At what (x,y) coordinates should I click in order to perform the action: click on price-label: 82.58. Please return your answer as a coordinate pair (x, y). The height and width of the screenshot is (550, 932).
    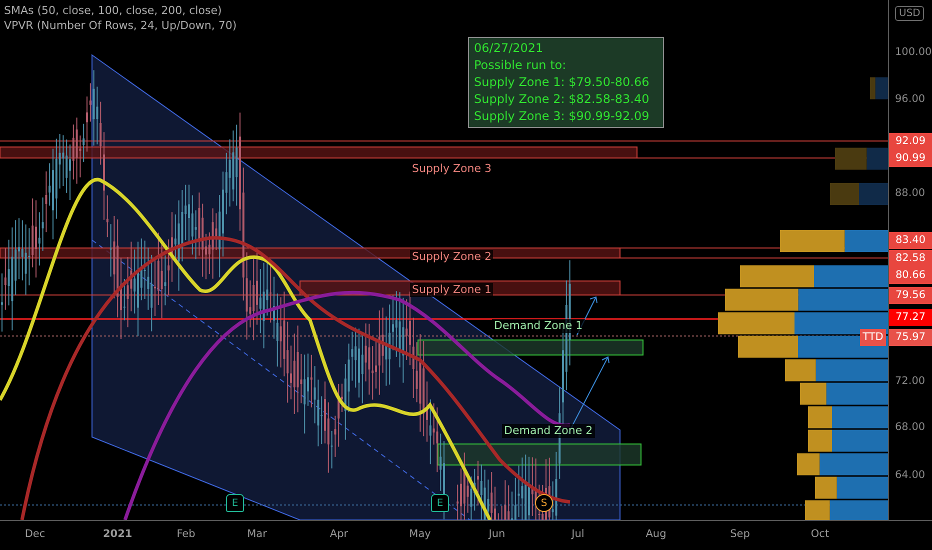
    Looking at the image, I should click on (910, 258).